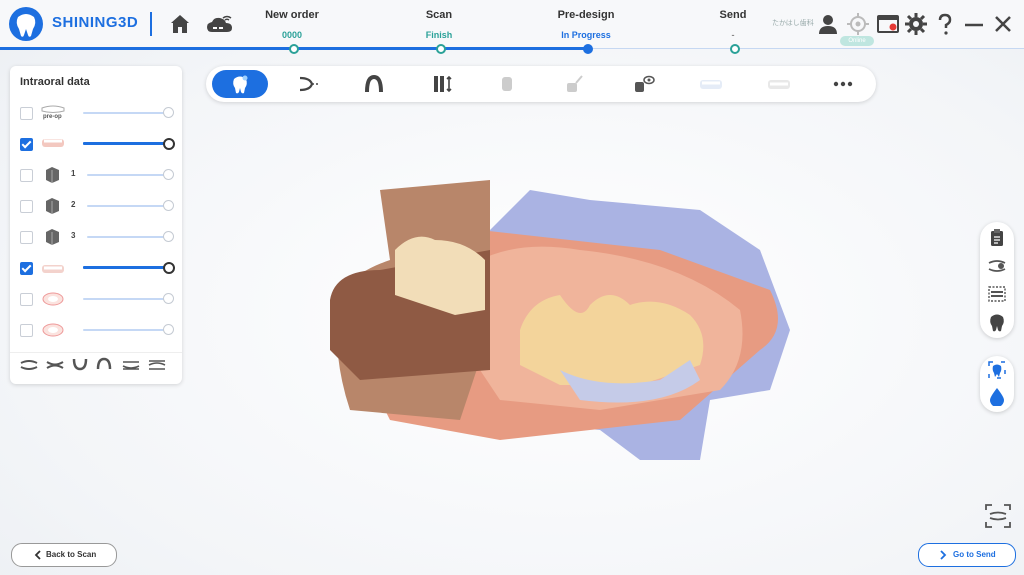  Describe the element at coordinates (104, 364) in the screenshot. I see `view-upper-arch-icon` at that location.